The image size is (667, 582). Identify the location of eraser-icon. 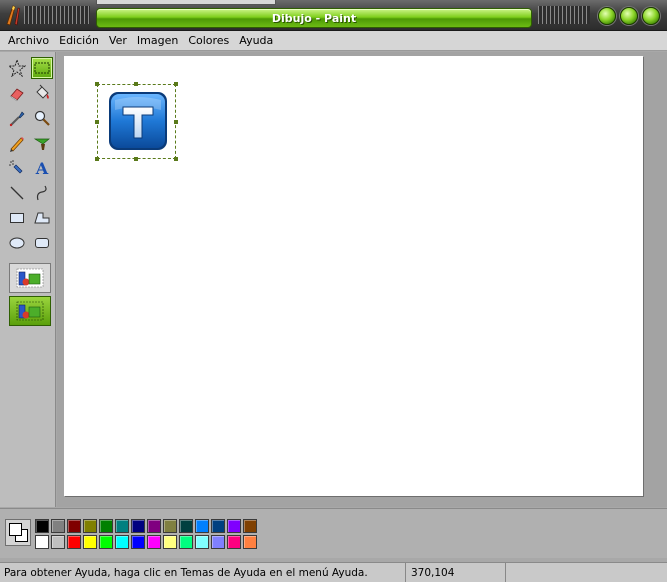
(17, 95).